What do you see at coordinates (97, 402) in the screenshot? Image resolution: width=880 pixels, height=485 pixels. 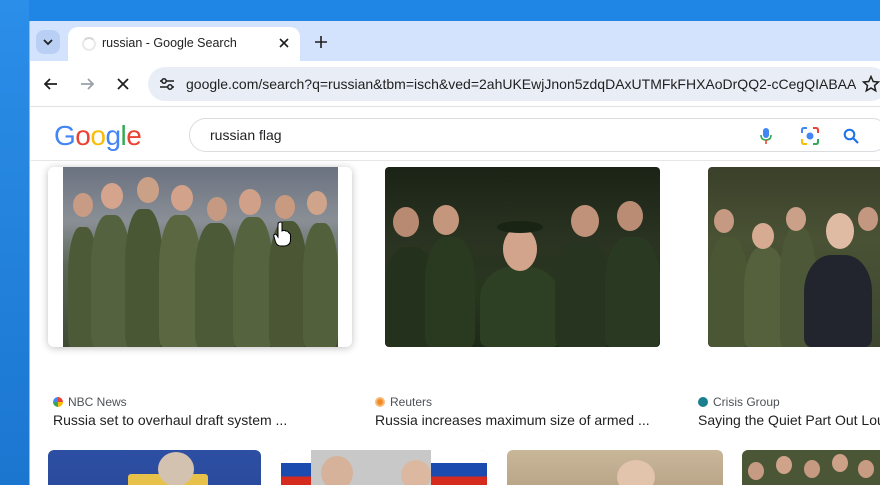 I see `result-source-name: NBC News` at bounding box center [97, 402].